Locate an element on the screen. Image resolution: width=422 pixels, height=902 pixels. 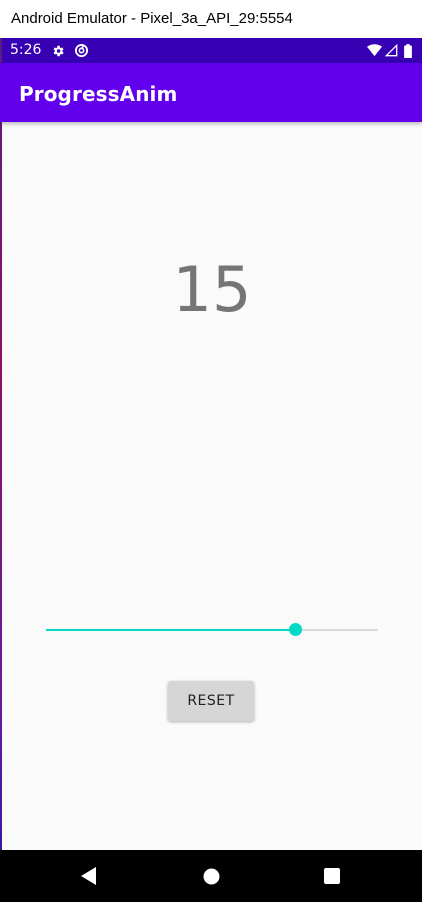
sync-icon is located at coordinates (81, 50).